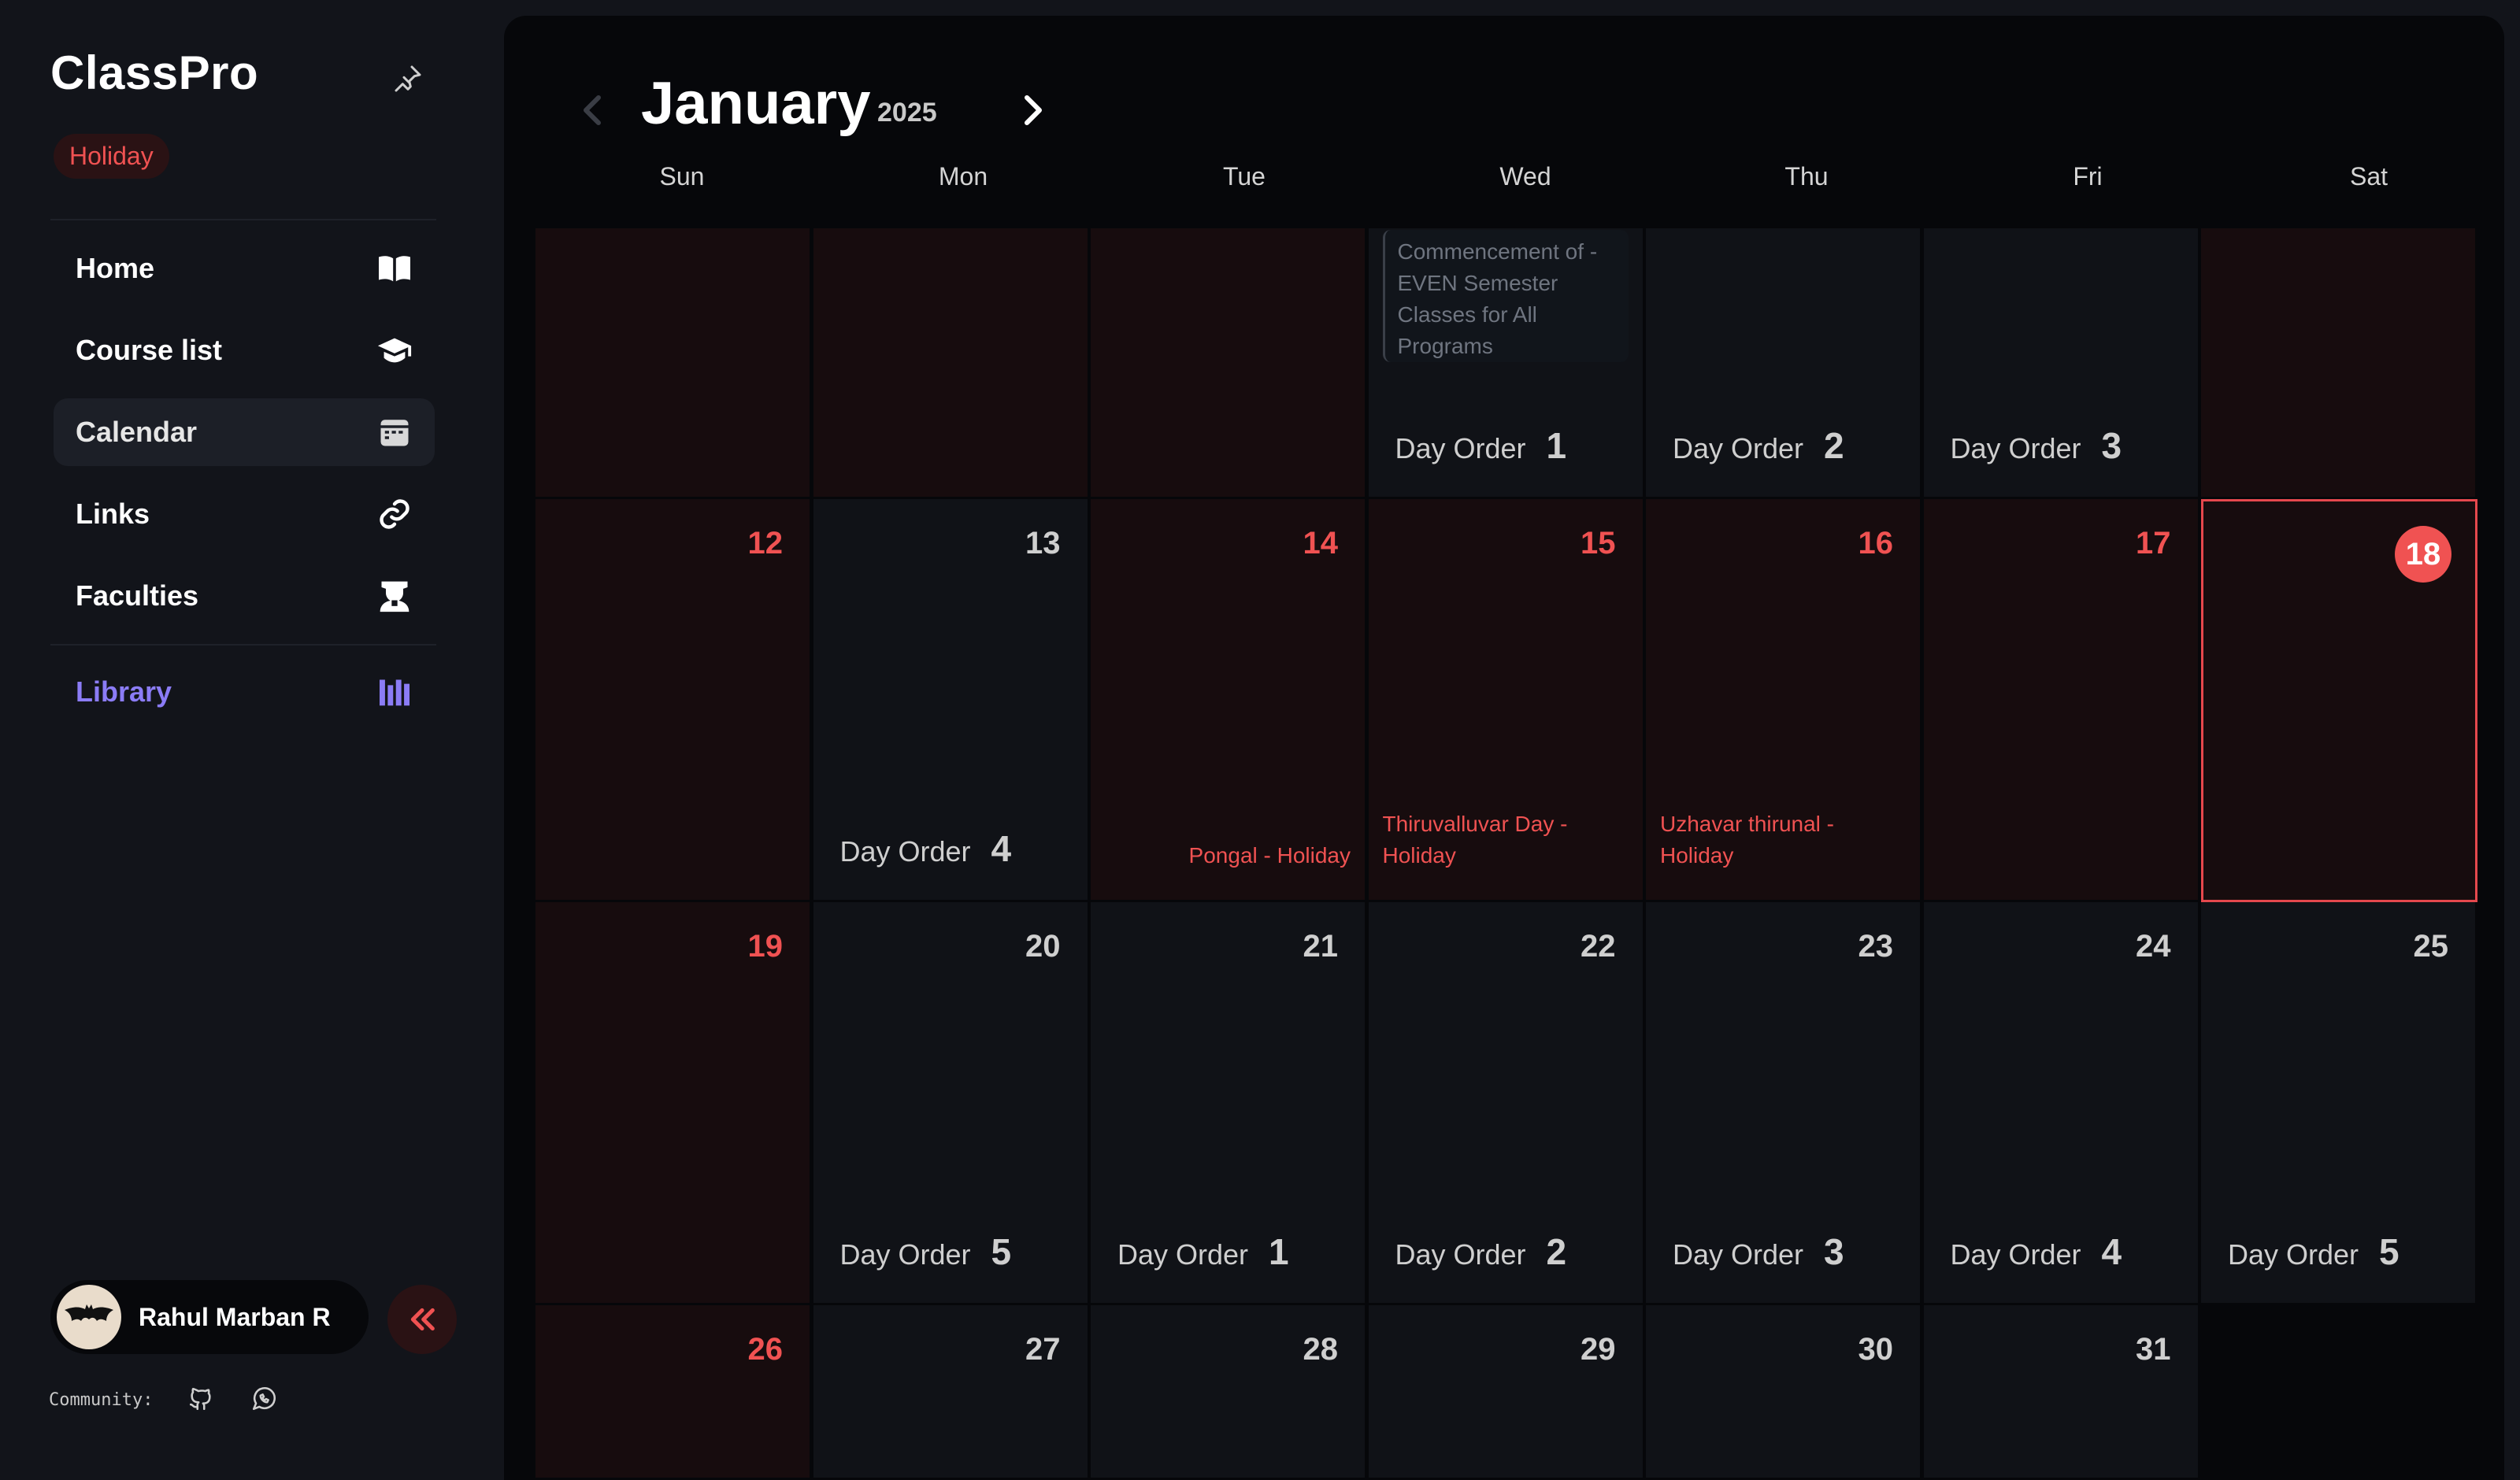  What do you see at coordinates (2061, 700) in the screenshot?
I see `calendar-day-cell: 17` at bounding box center [2061, 700].